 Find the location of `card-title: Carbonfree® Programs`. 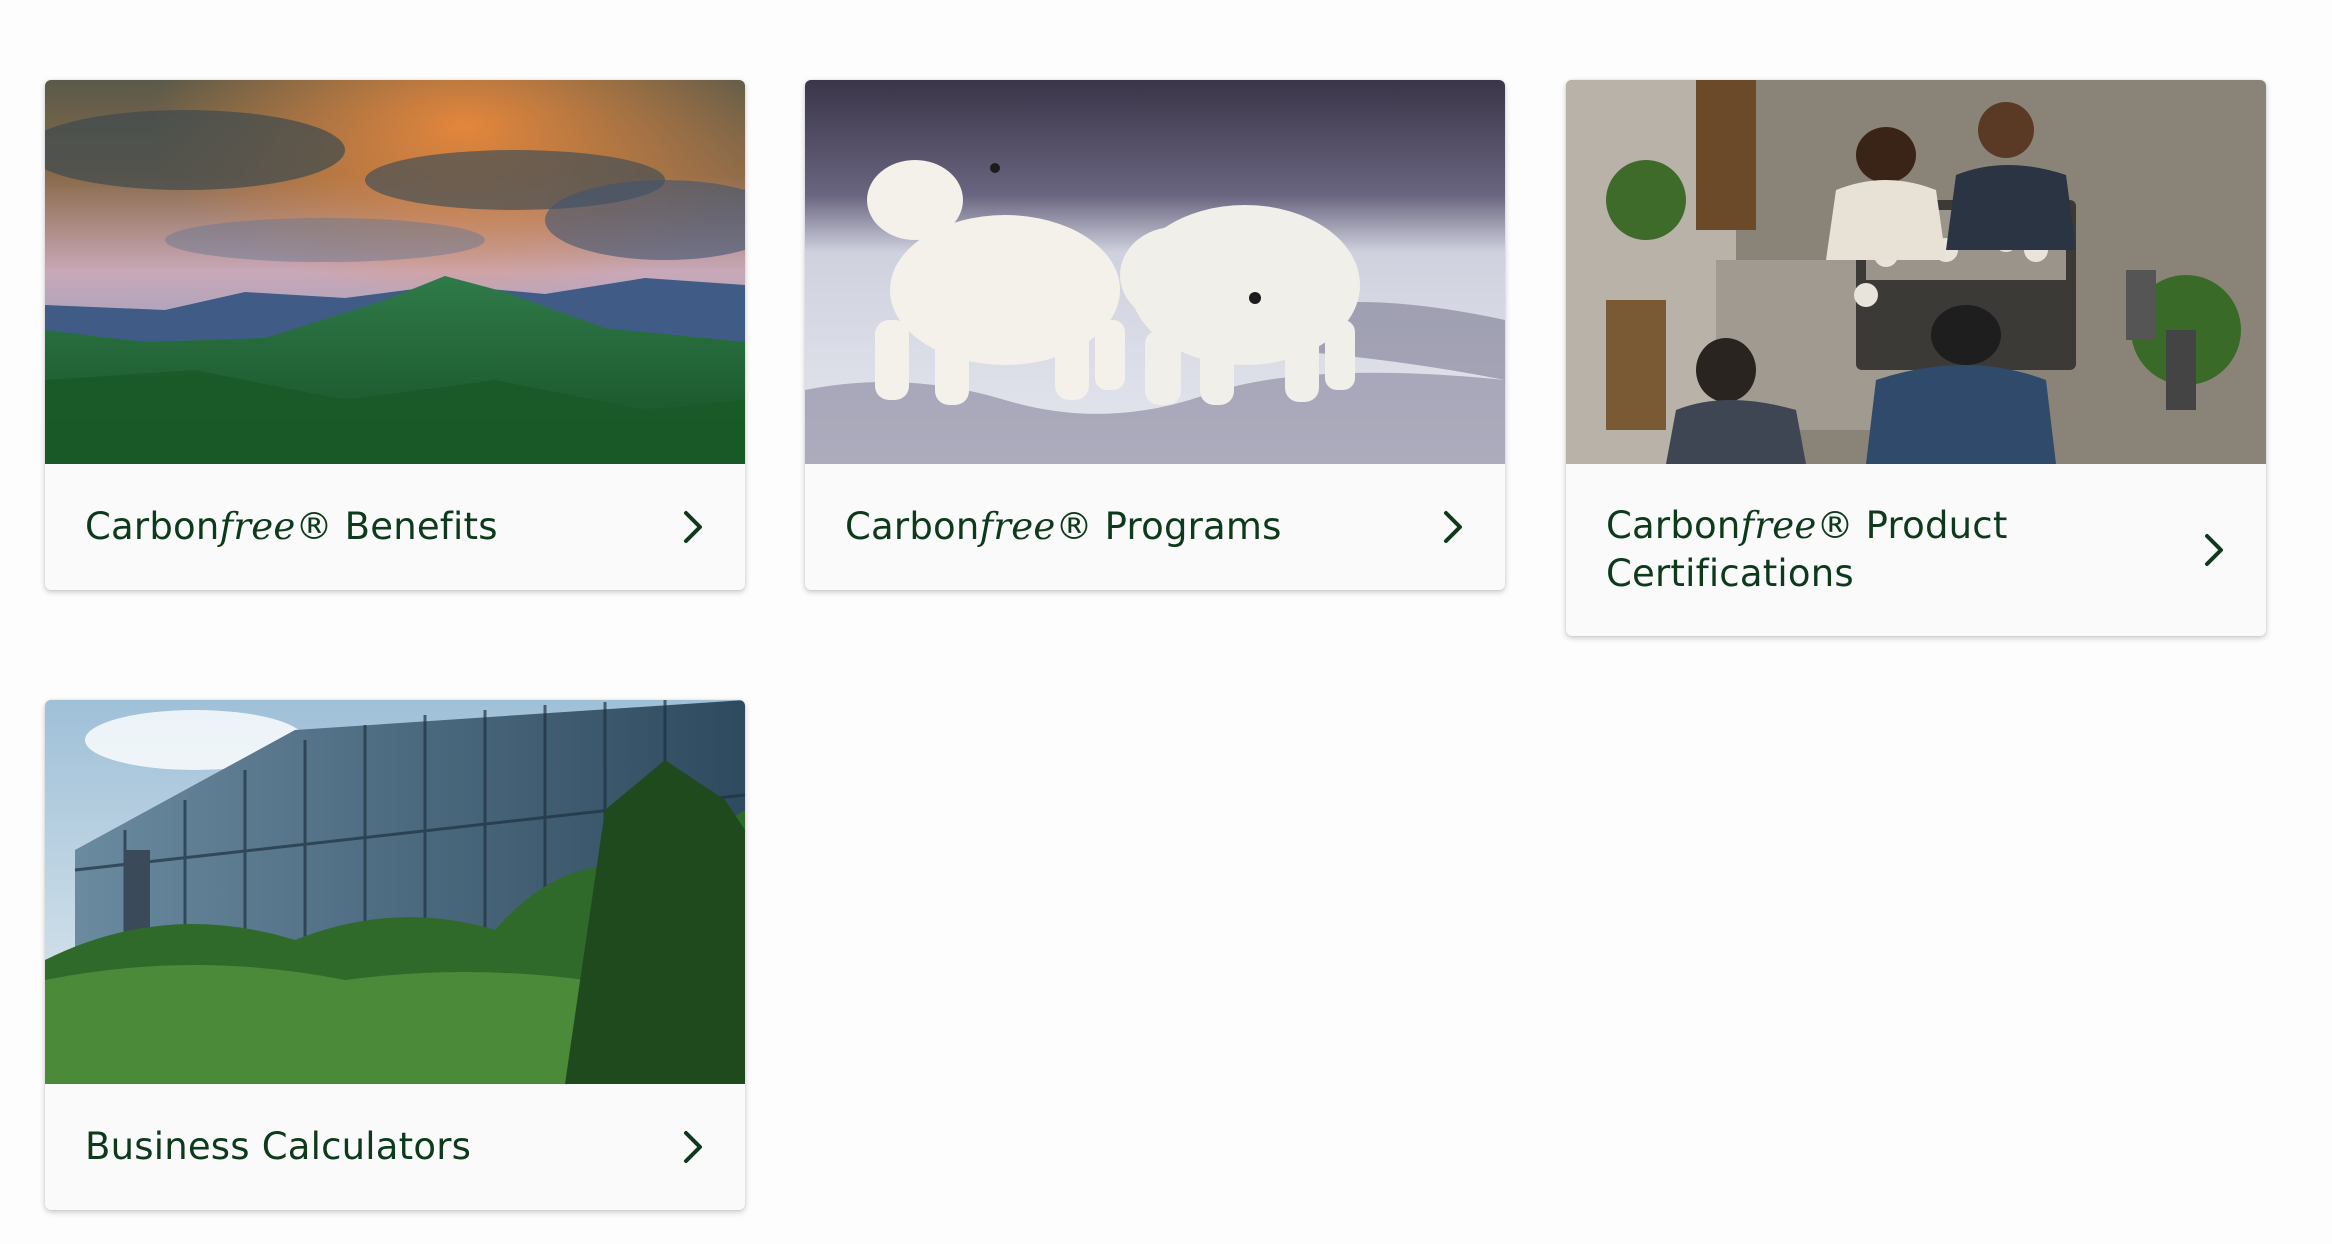

card-title: Carbonfree® Programs is located at coordinates (1063, 526).